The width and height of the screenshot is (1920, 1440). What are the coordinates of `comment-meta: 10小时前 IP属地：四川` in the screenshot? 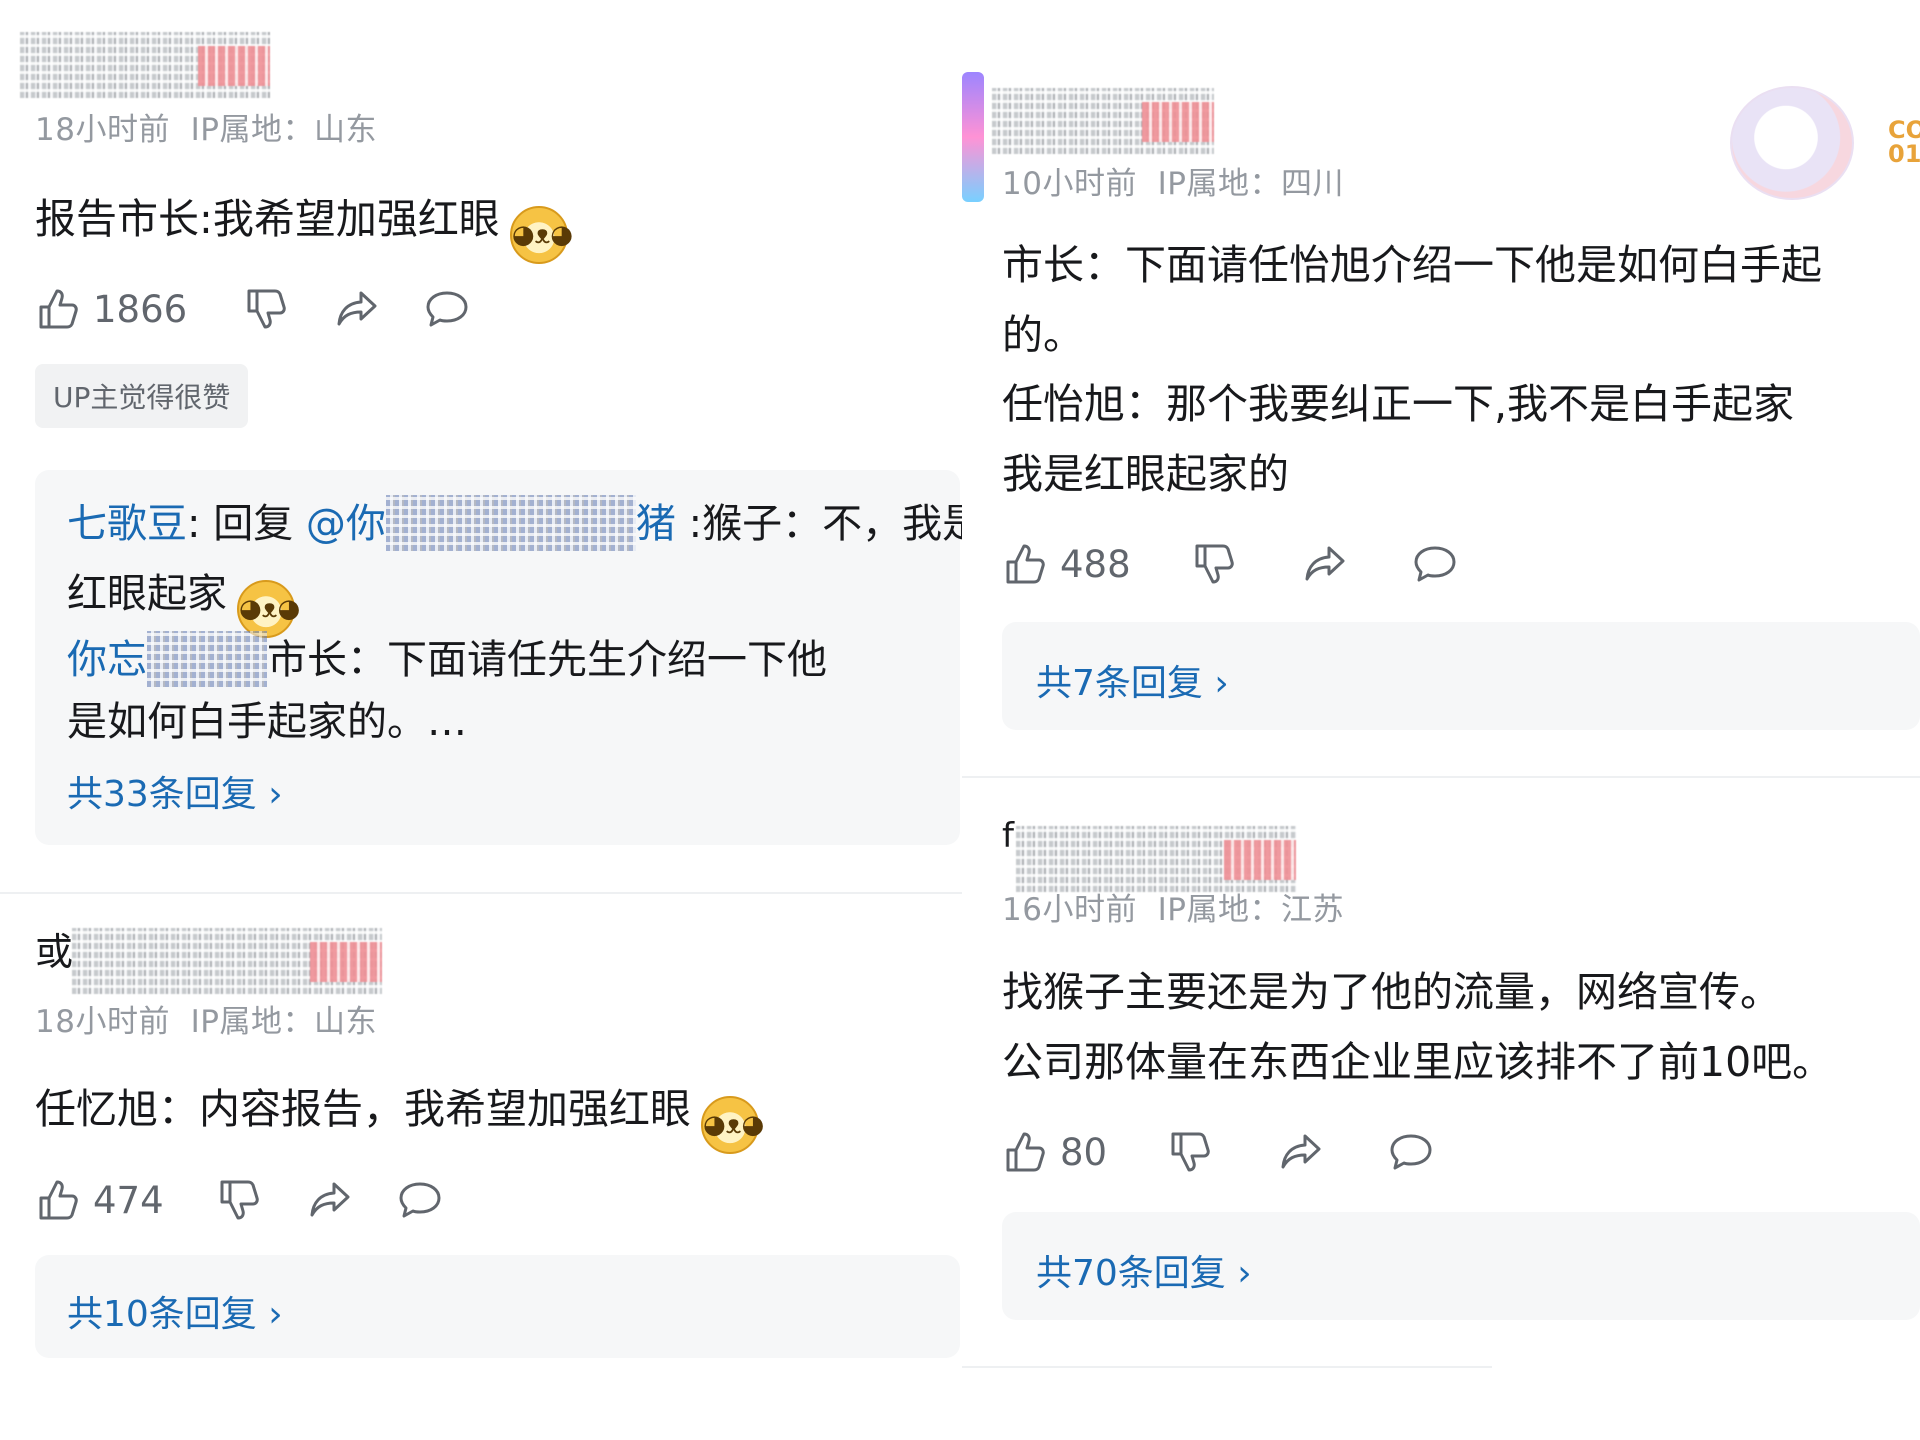 It's located at (1173, 184).